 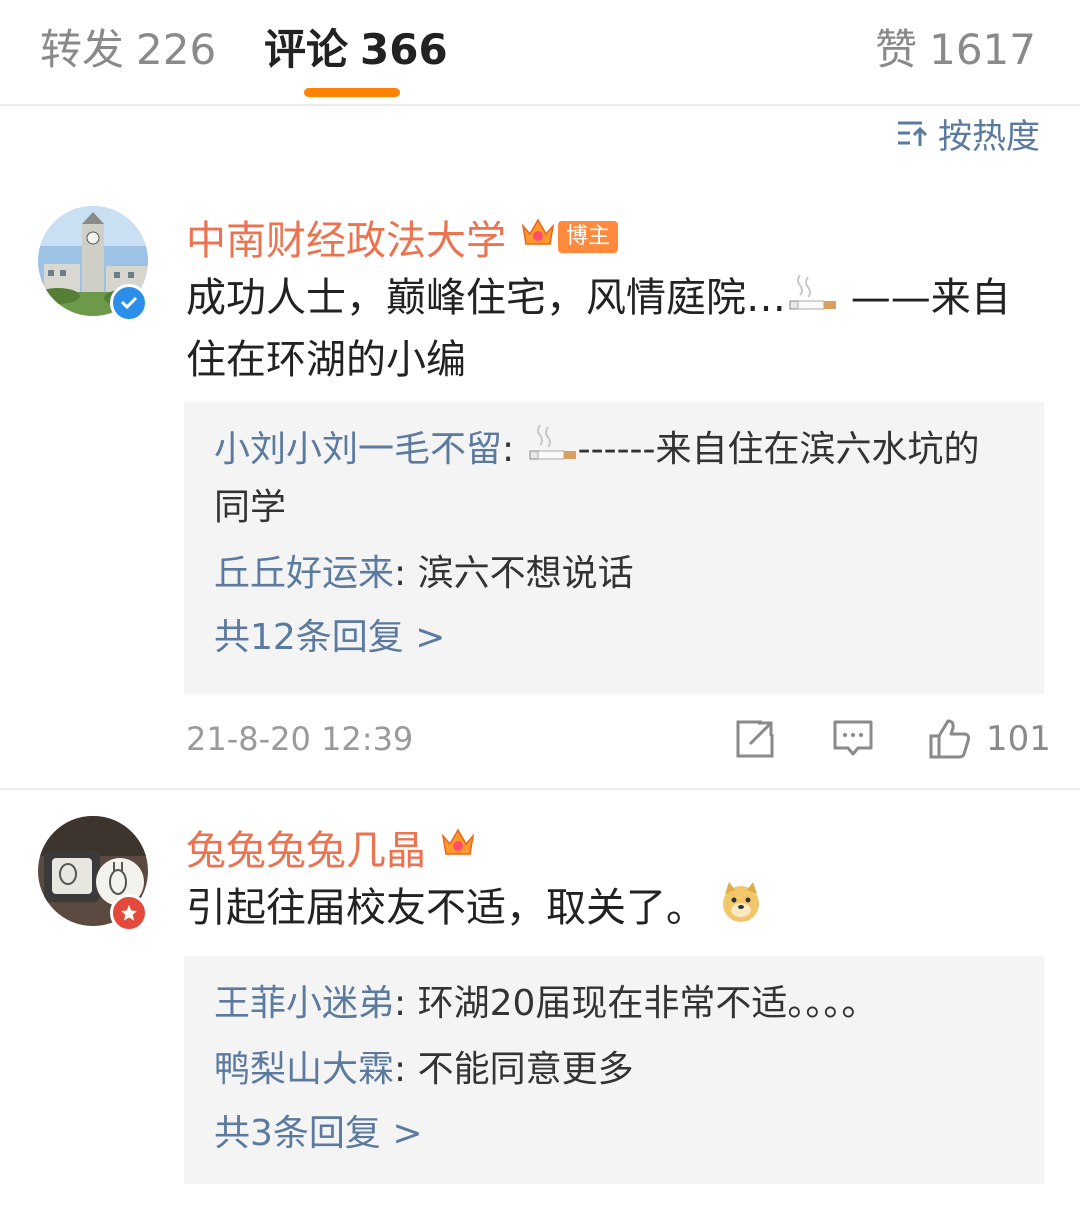 What do you see at coordinates (446, 908) in the screenshot?
I see `comment-text-body: 引起往届校友不适，取关了。` at bounding box center [446, 908].